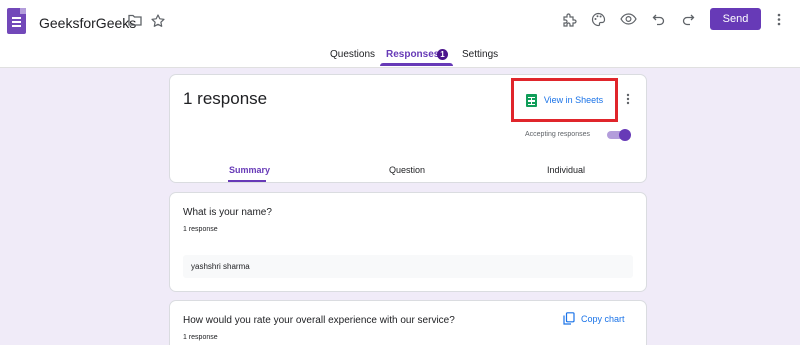 The width and height of the screenshot is (800, 345). What do you see at coordinates (735, 19) in the screenshot?
I see `send-button: Send` at bounding box center [735, 19].